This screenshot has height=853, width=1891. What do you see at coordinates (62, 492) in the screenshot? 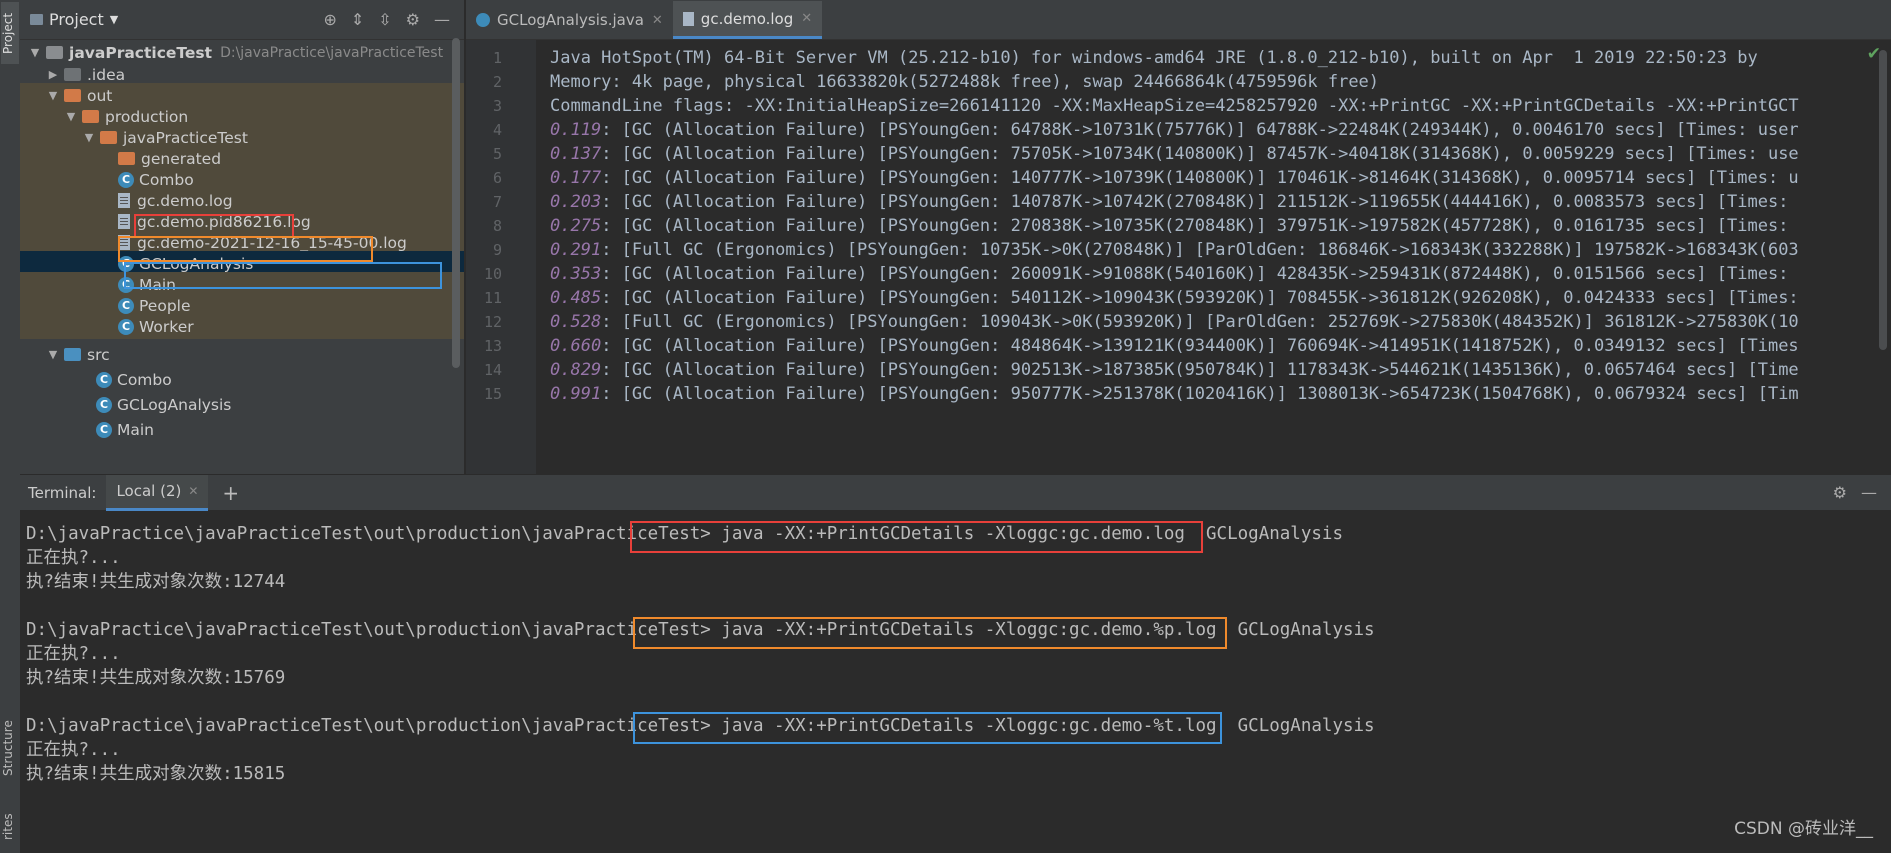
I see `terminal-title: Terminal:` at bounding box center [62, 492].